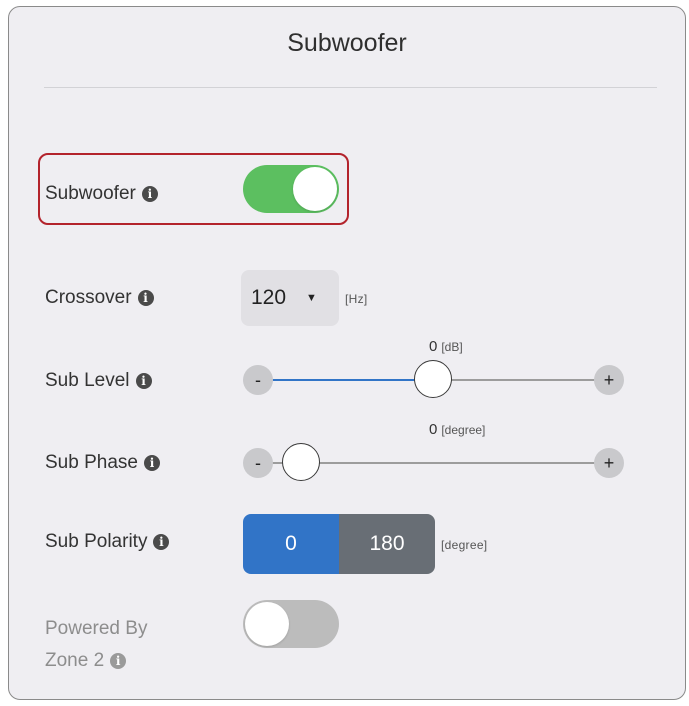 This screenshot has height=706, width=689. What do you see at coordinates (315, 189) in the screenshot?
I see `subwoofer-toggle-knob` at bounding box center [315, 189].